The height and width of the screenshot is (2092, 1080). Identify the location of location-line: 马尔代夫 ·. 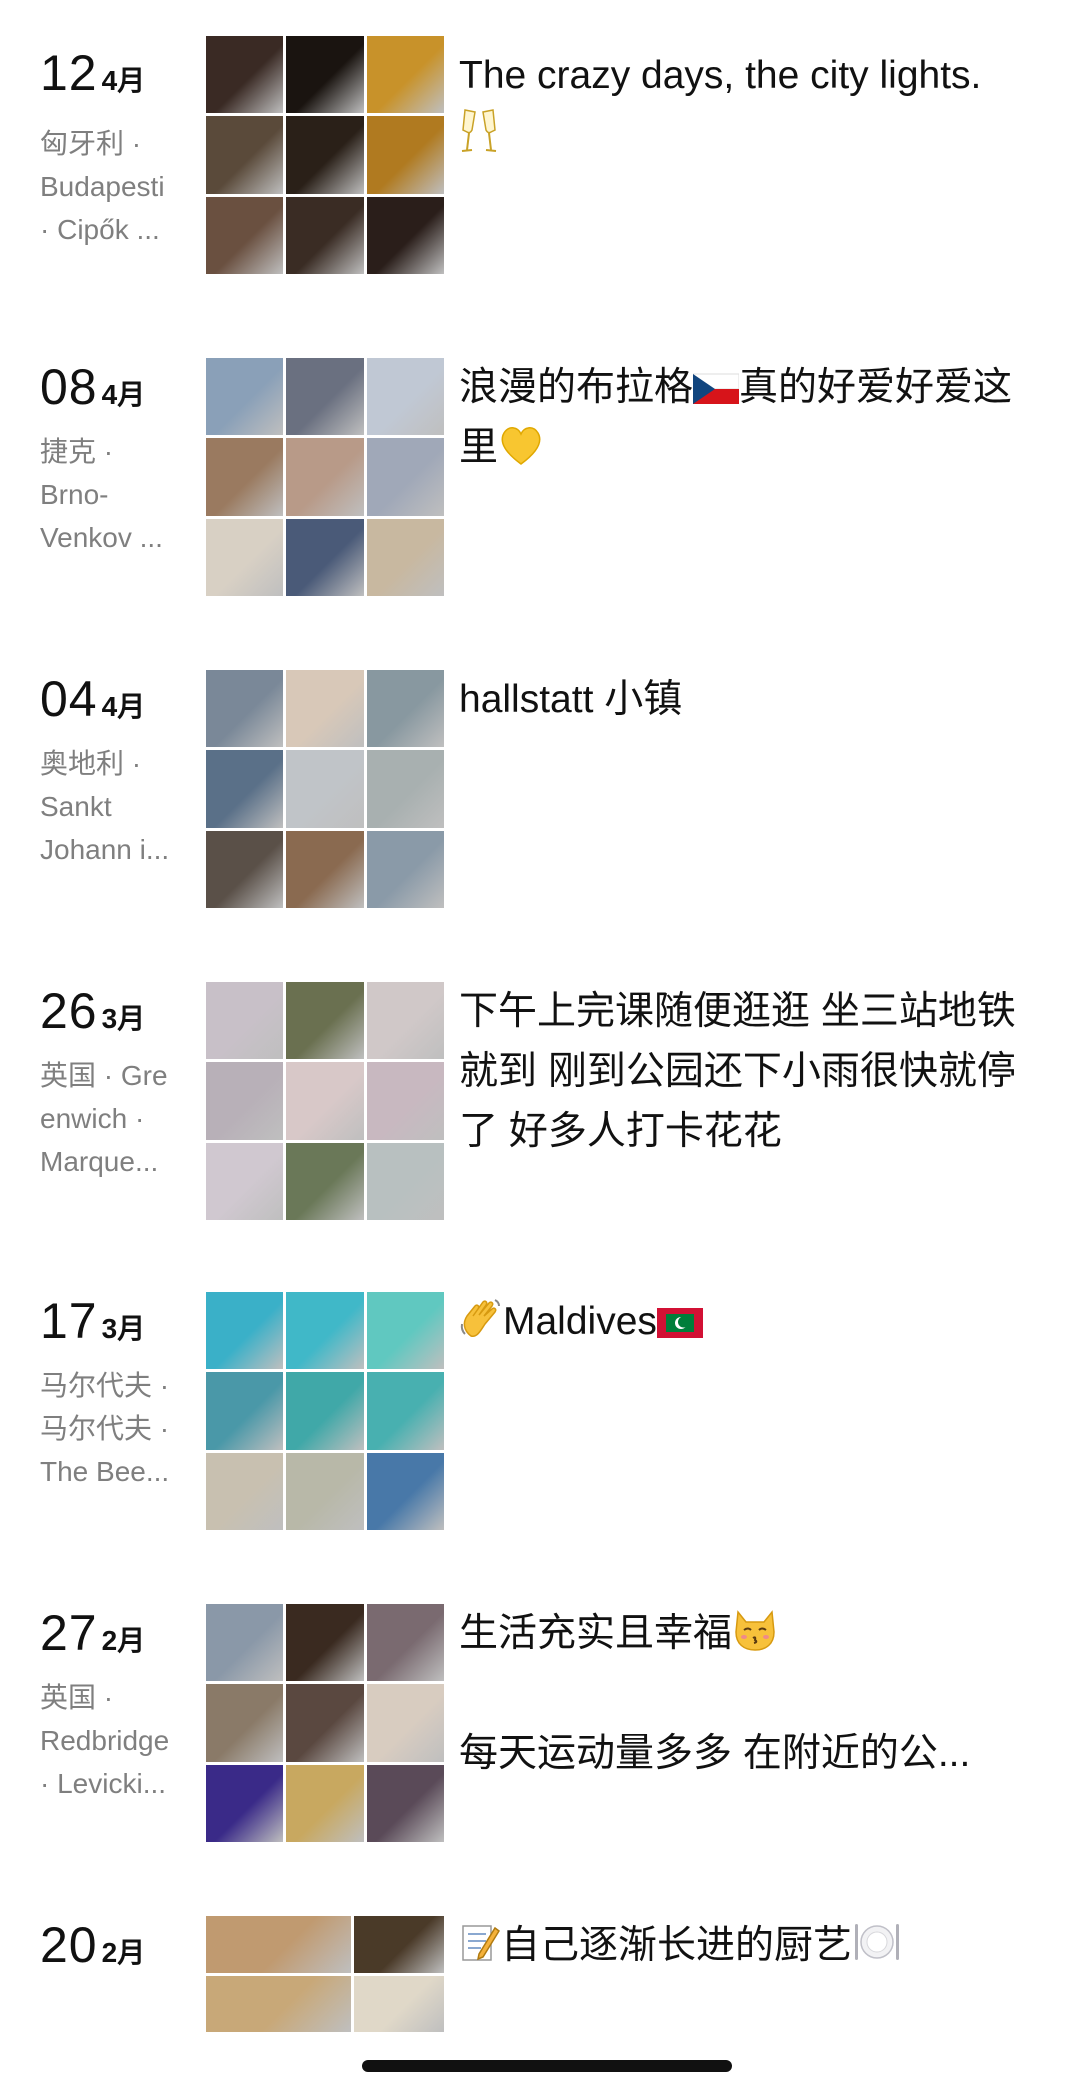
(105, 1385).